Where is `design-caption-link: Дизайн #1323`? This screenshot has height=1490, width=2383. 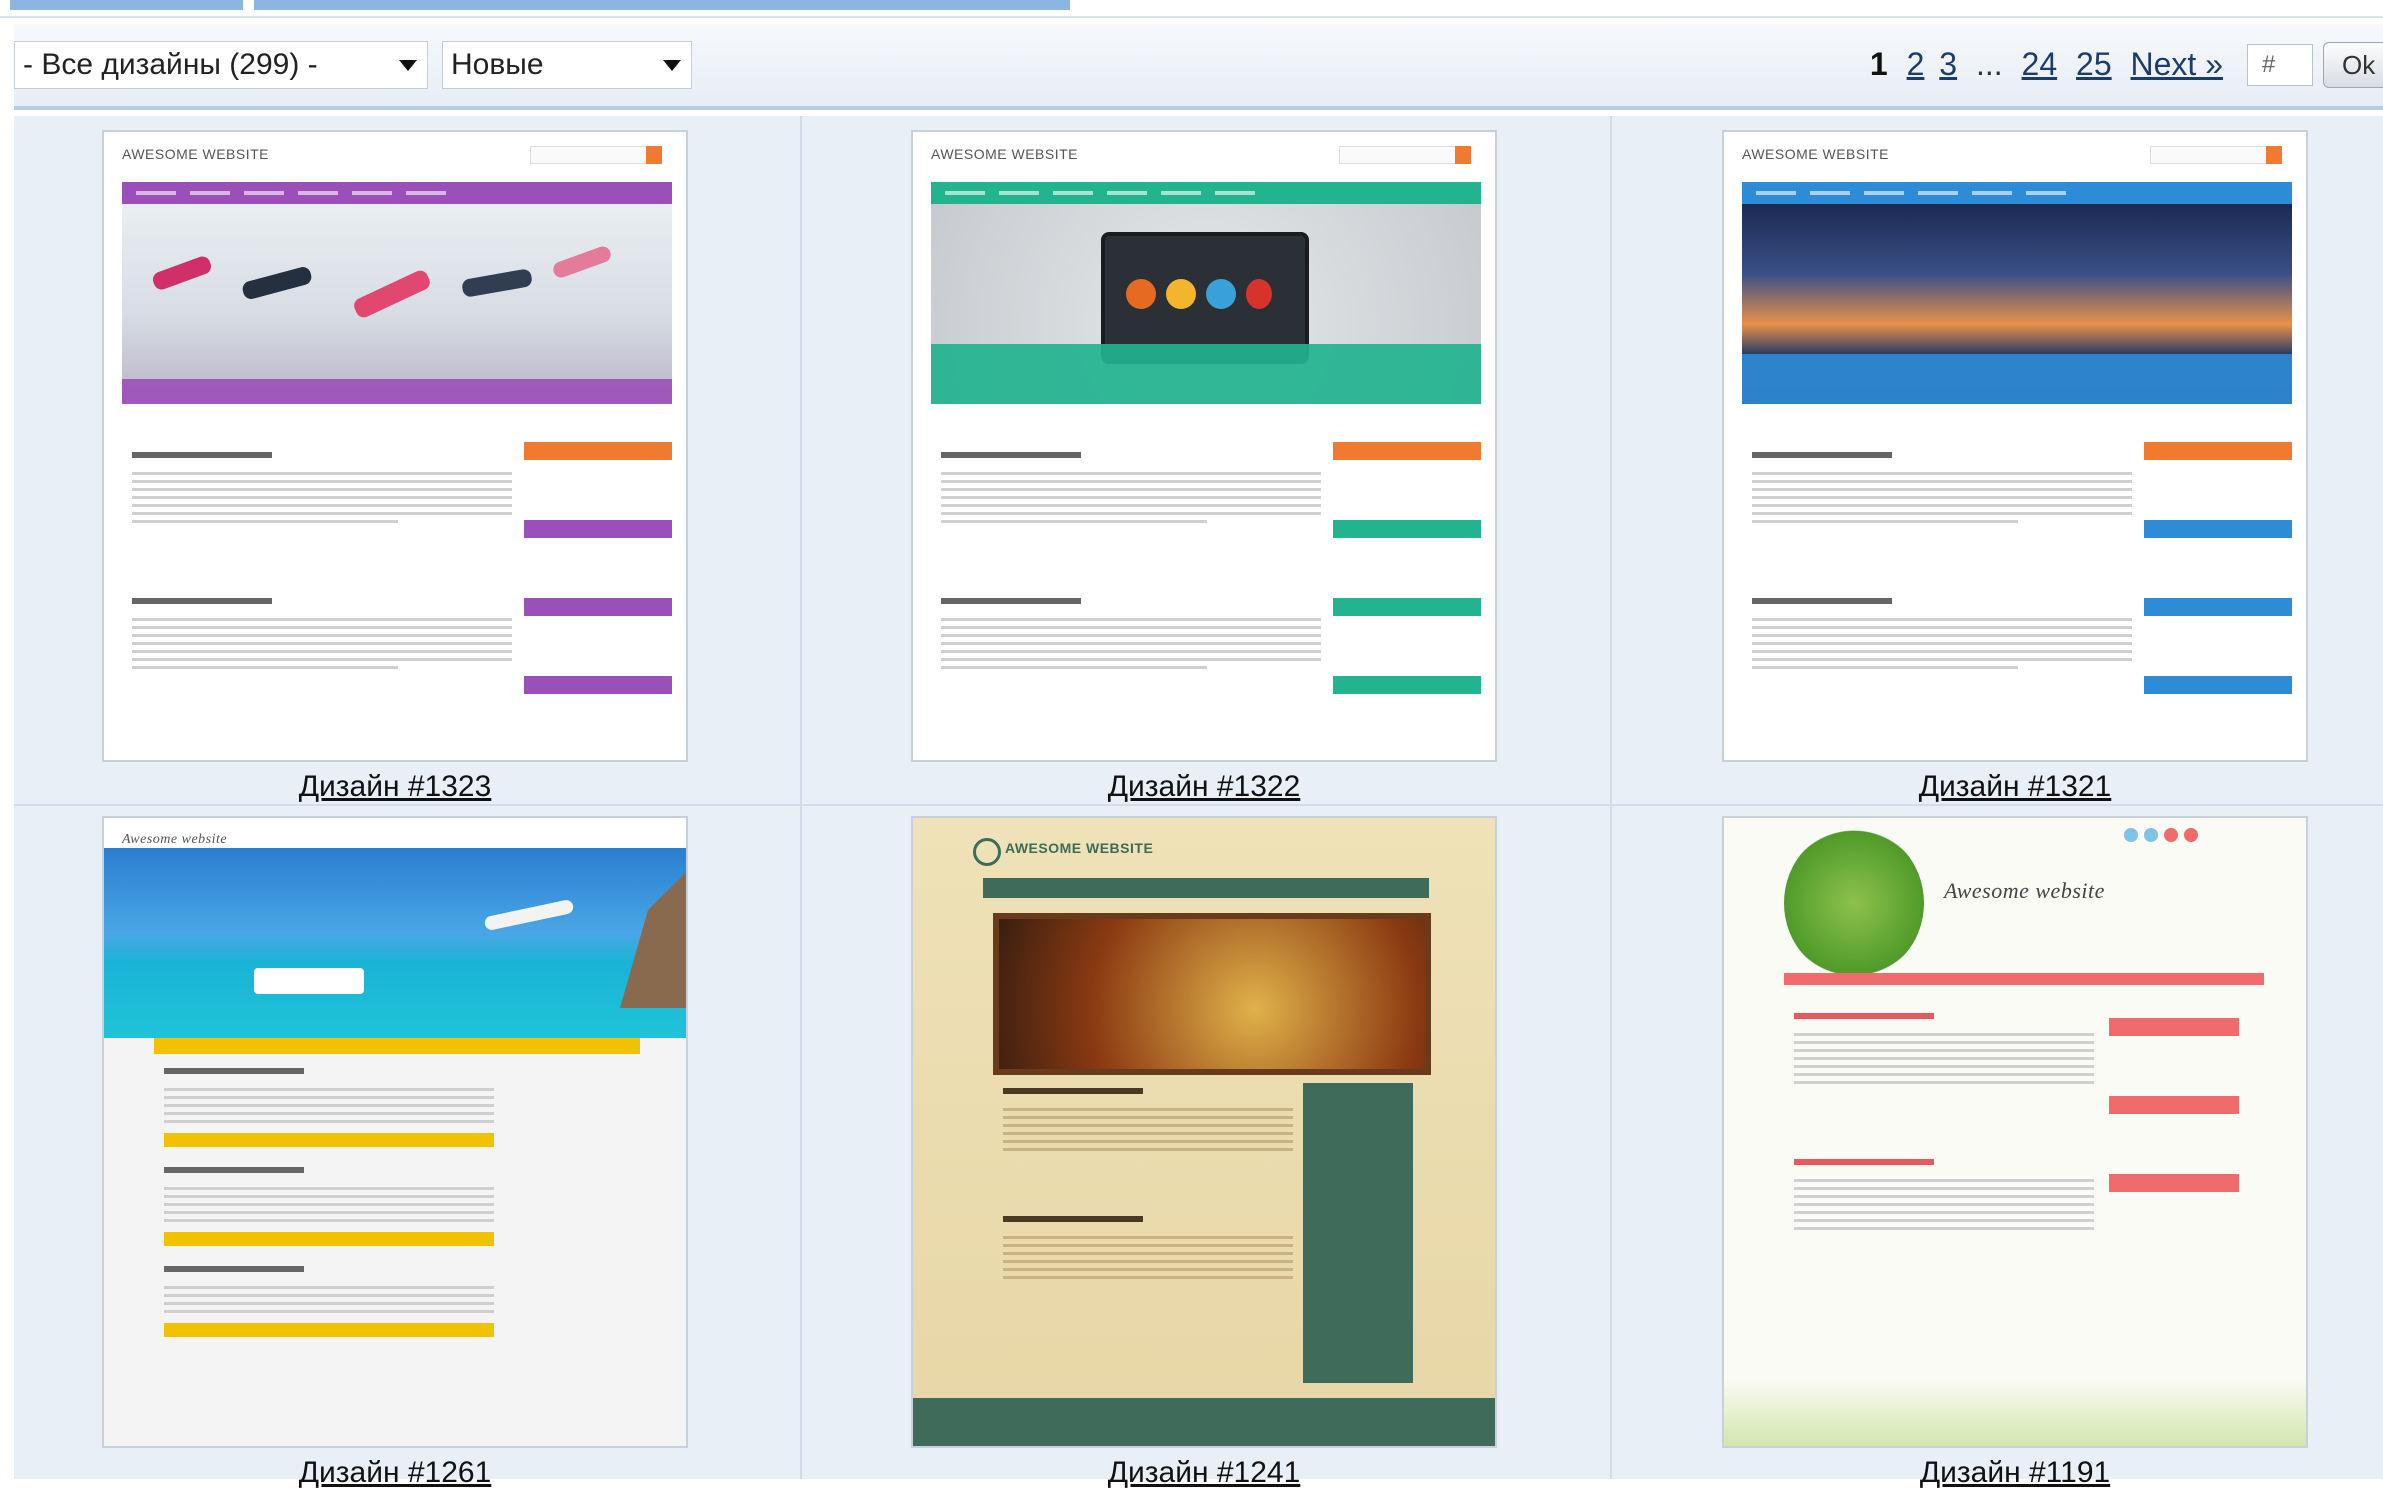 design-caption-link: Дизайн #1323 is located at coordinates (395, 787).